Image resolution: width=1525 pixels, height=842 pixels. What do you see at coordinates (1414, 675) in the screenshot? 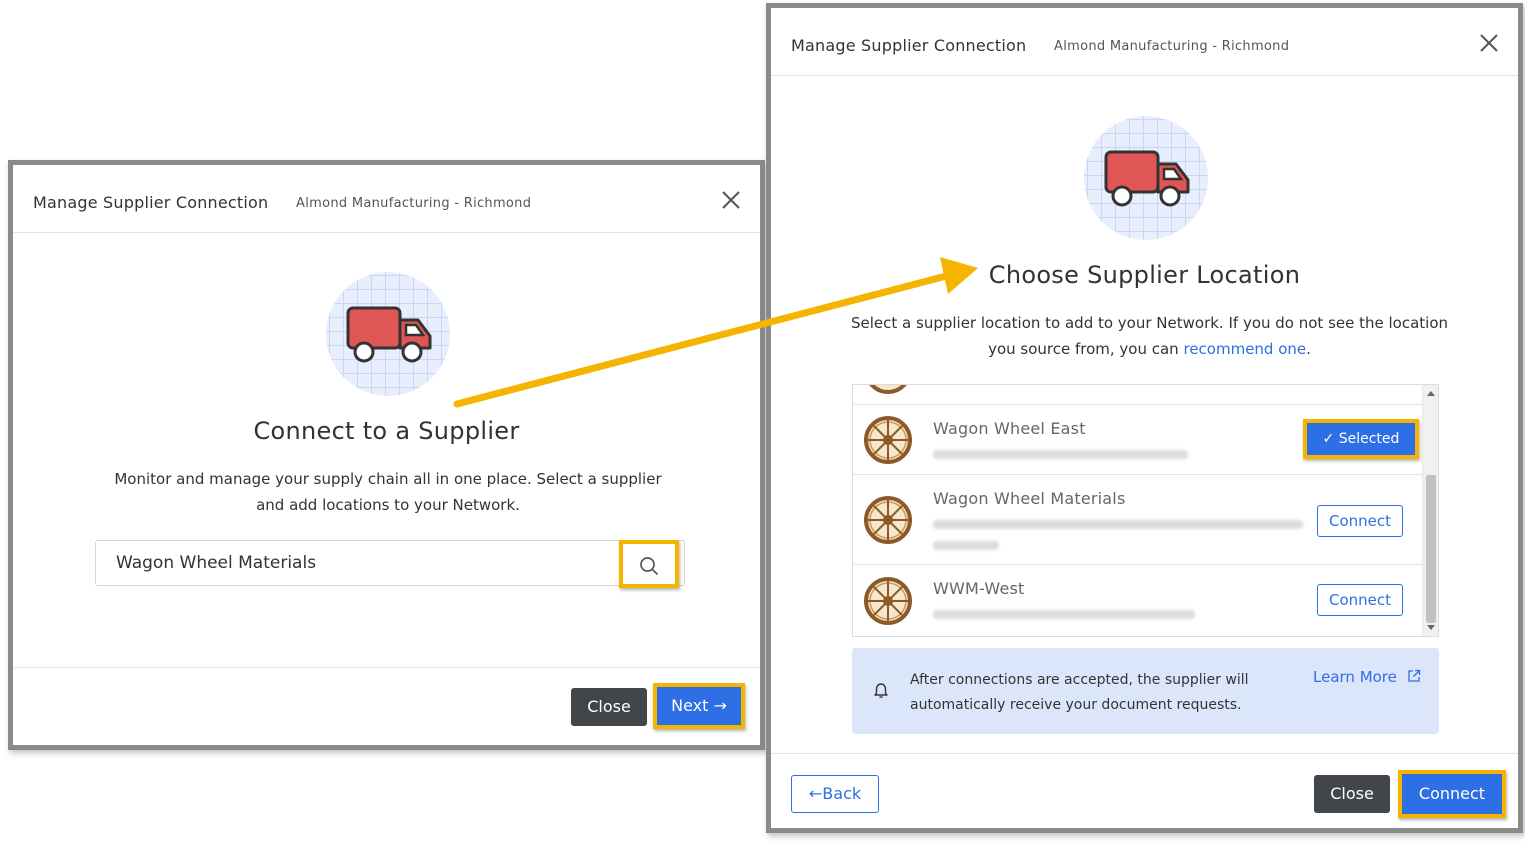
I see `external-link-icon` at bounding box center [1414, 675].